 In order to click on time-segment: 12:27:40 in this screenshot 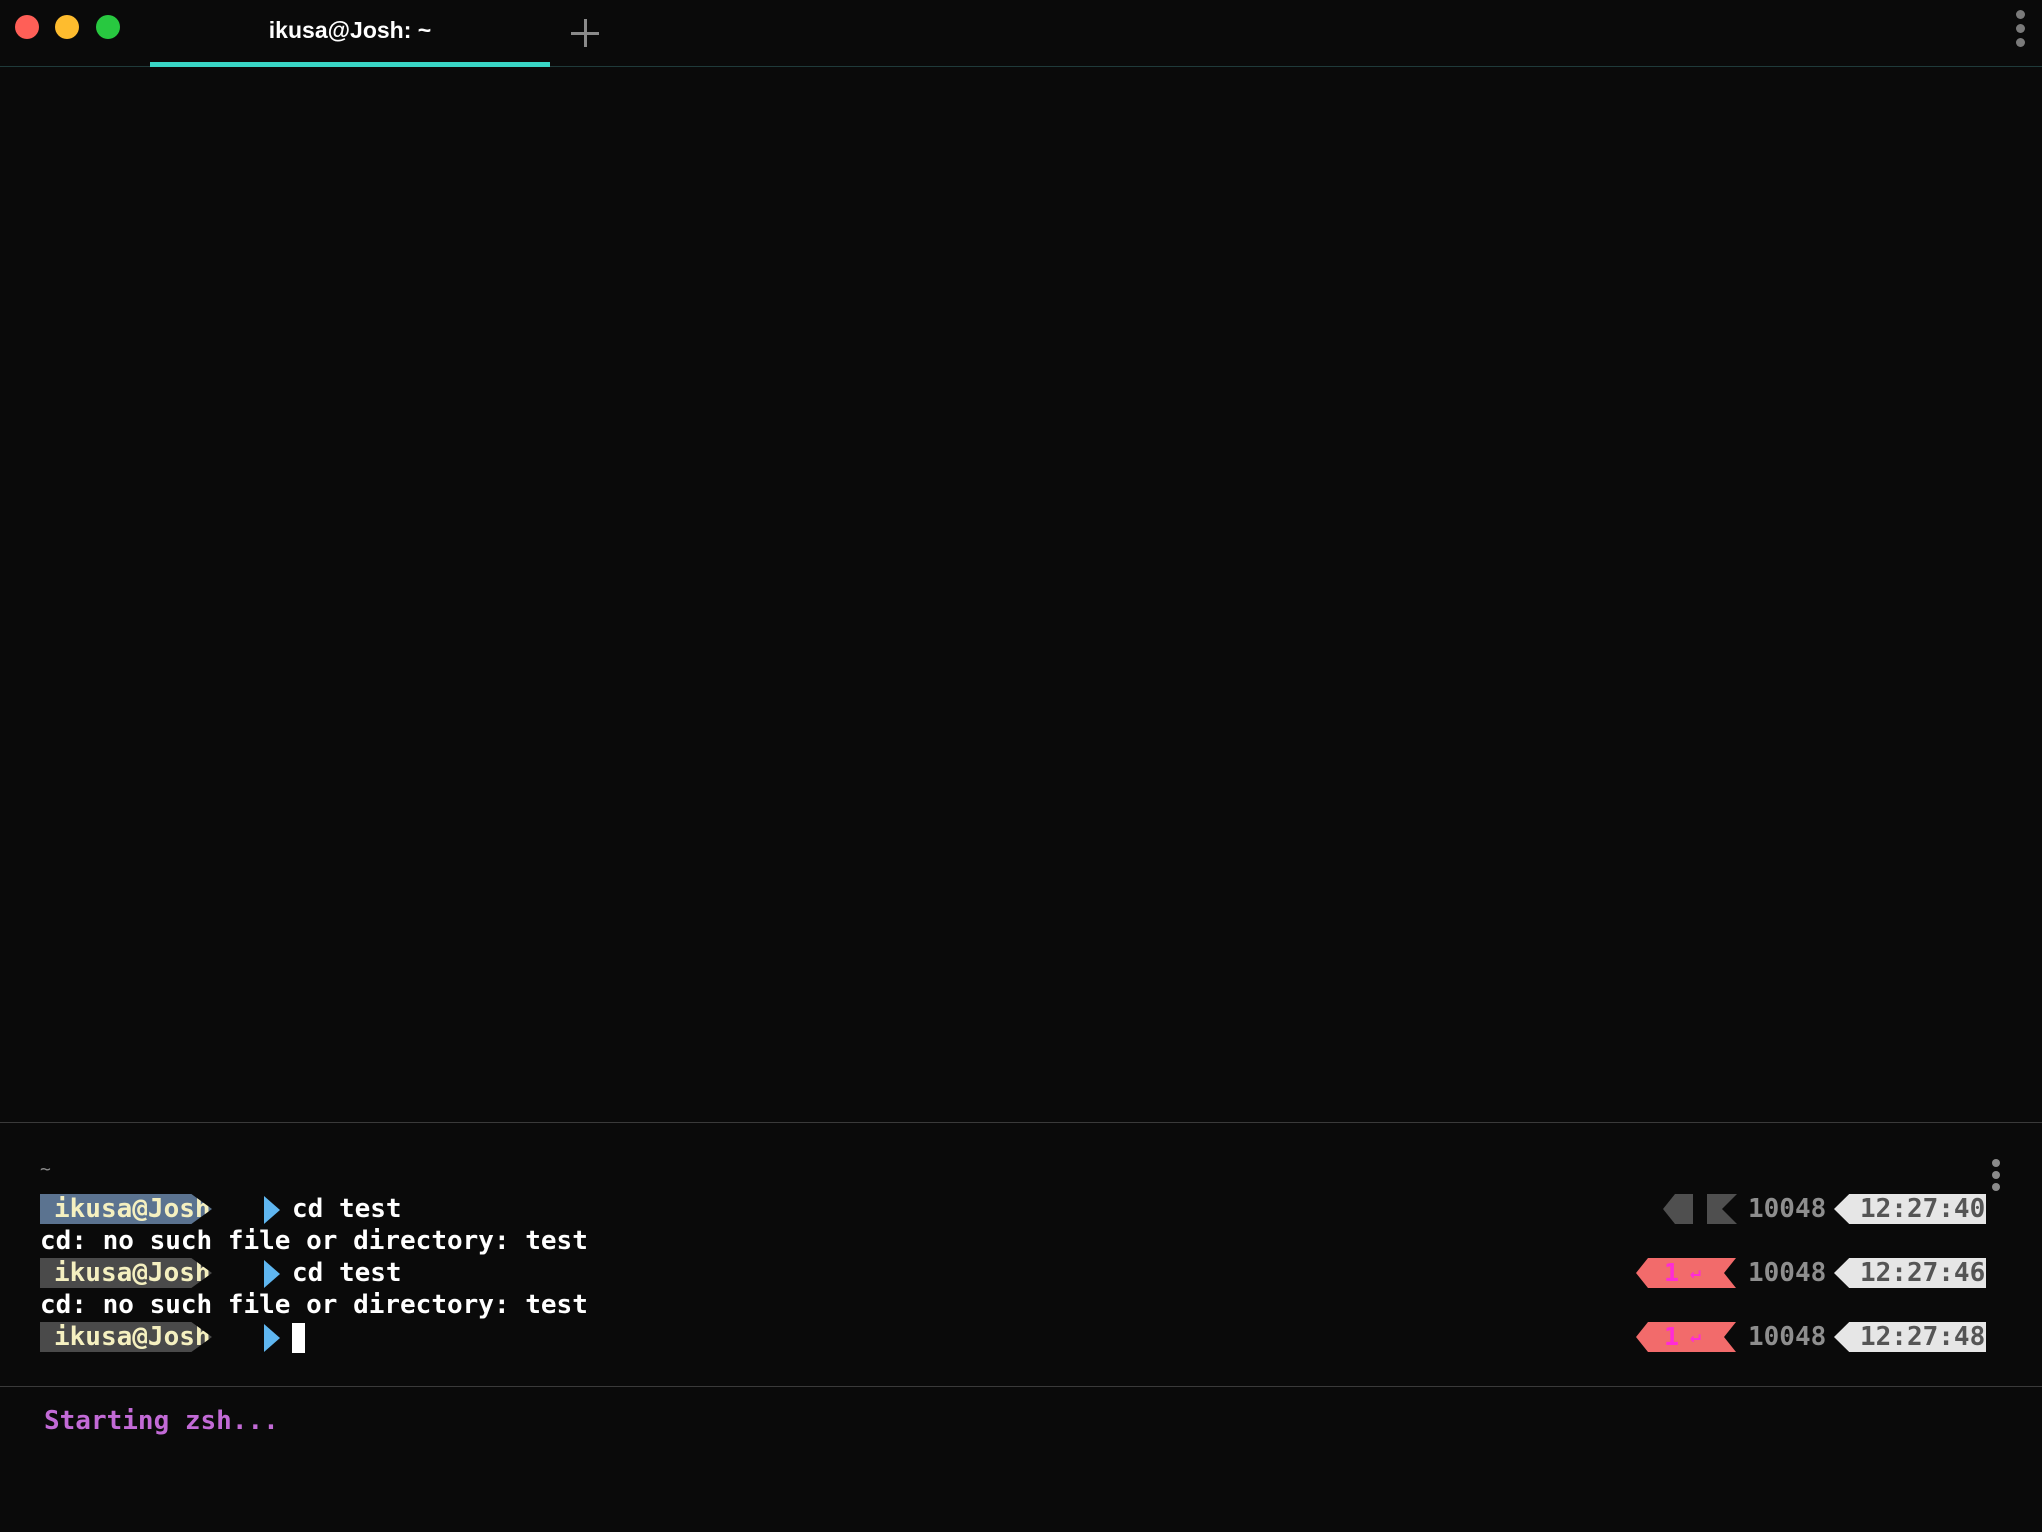, I will do `click(1910, 1209)`.